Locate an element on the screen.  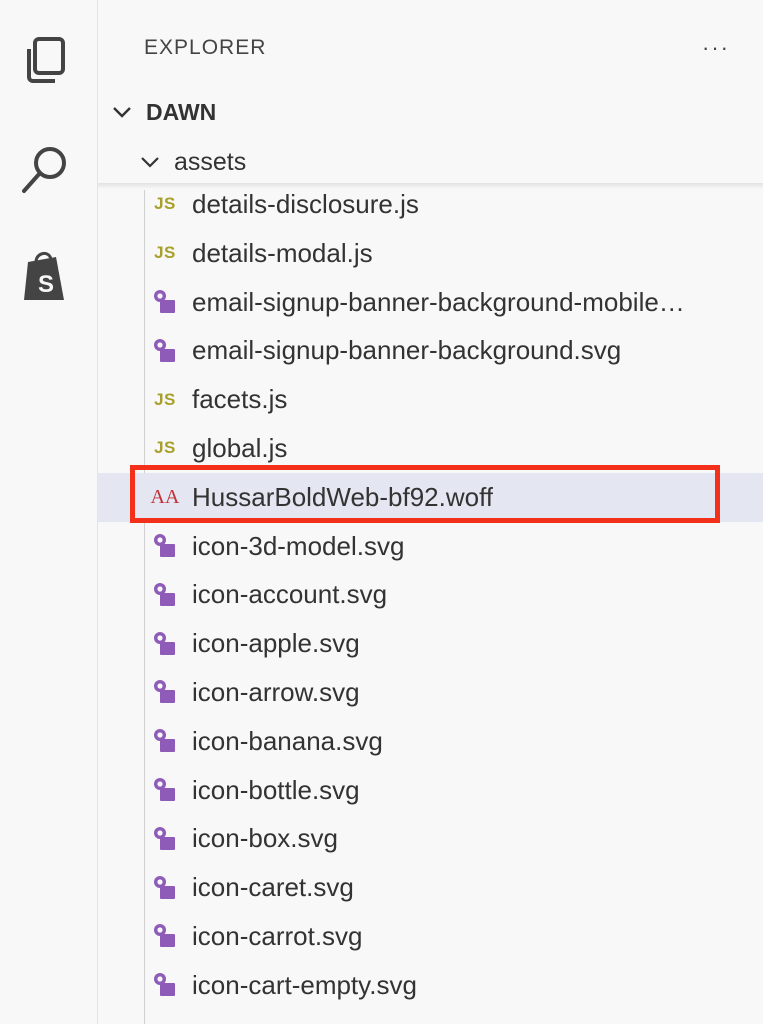
file-name: icon-carrot.svg is located at coordinates (277, 936).